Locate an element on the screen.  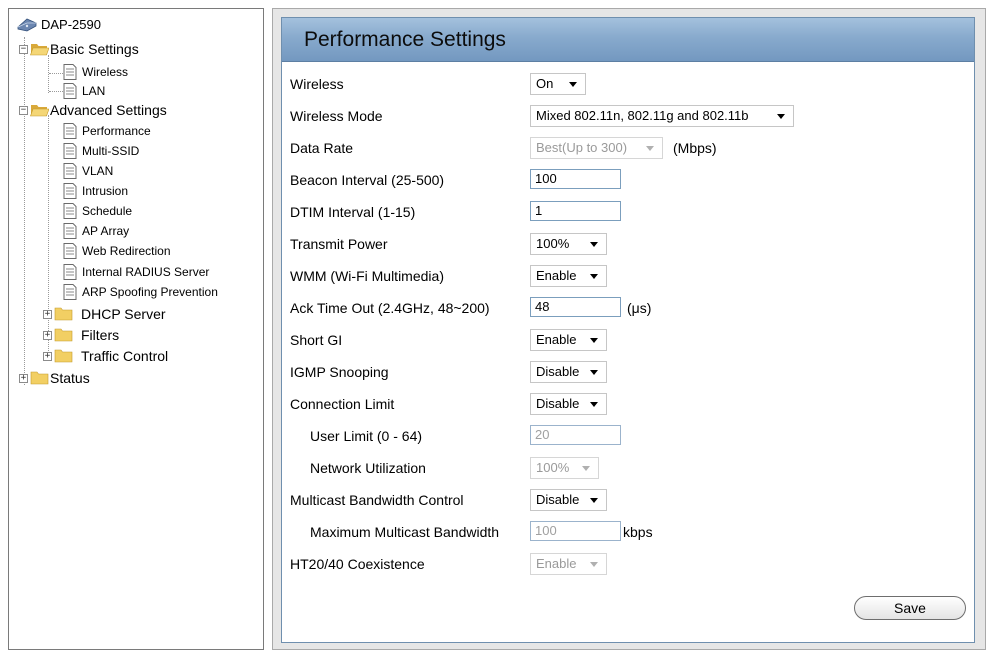
max-multicast-bandwidth-label: Maximum Multicast Bandwidth is located at coordinates (405, 532).